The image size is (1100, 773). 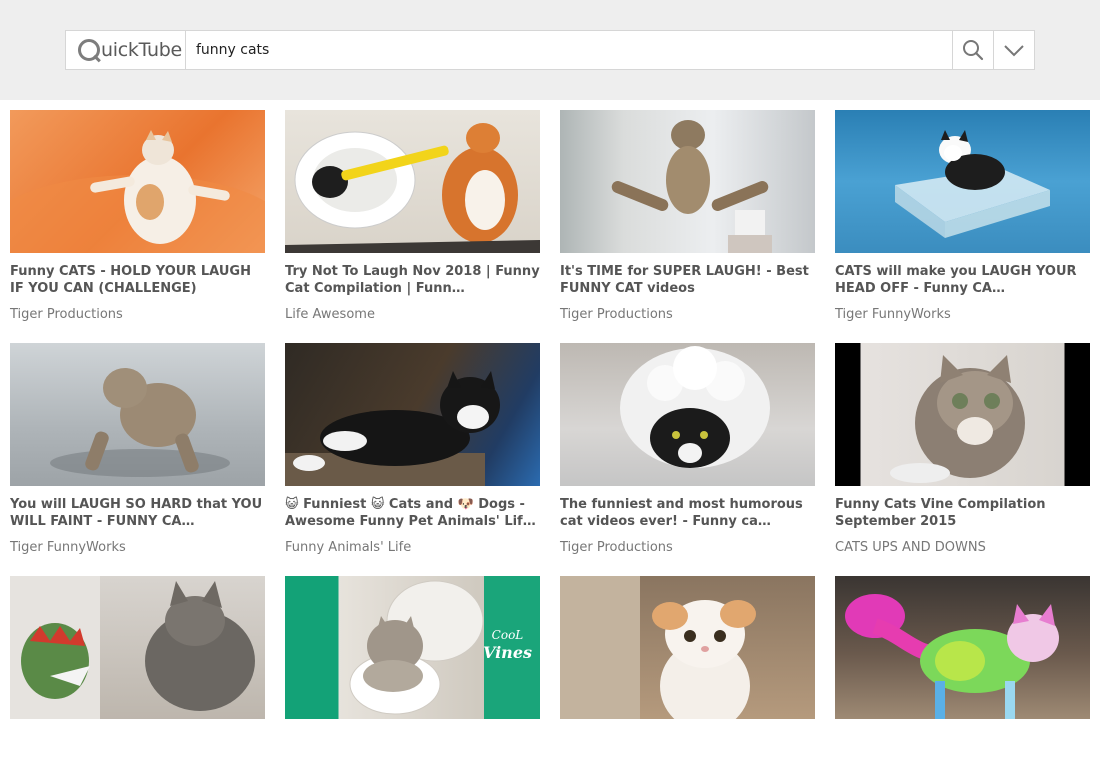 I want to click on chevron-down-icon, so click(x=1014, y=51).